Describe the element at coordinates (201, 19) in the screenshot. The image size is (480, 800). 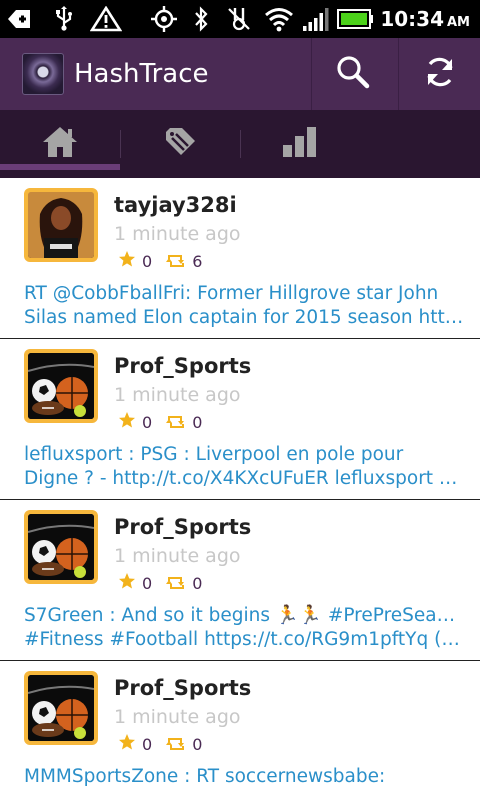
I see `bluetooth-icon` at that location.